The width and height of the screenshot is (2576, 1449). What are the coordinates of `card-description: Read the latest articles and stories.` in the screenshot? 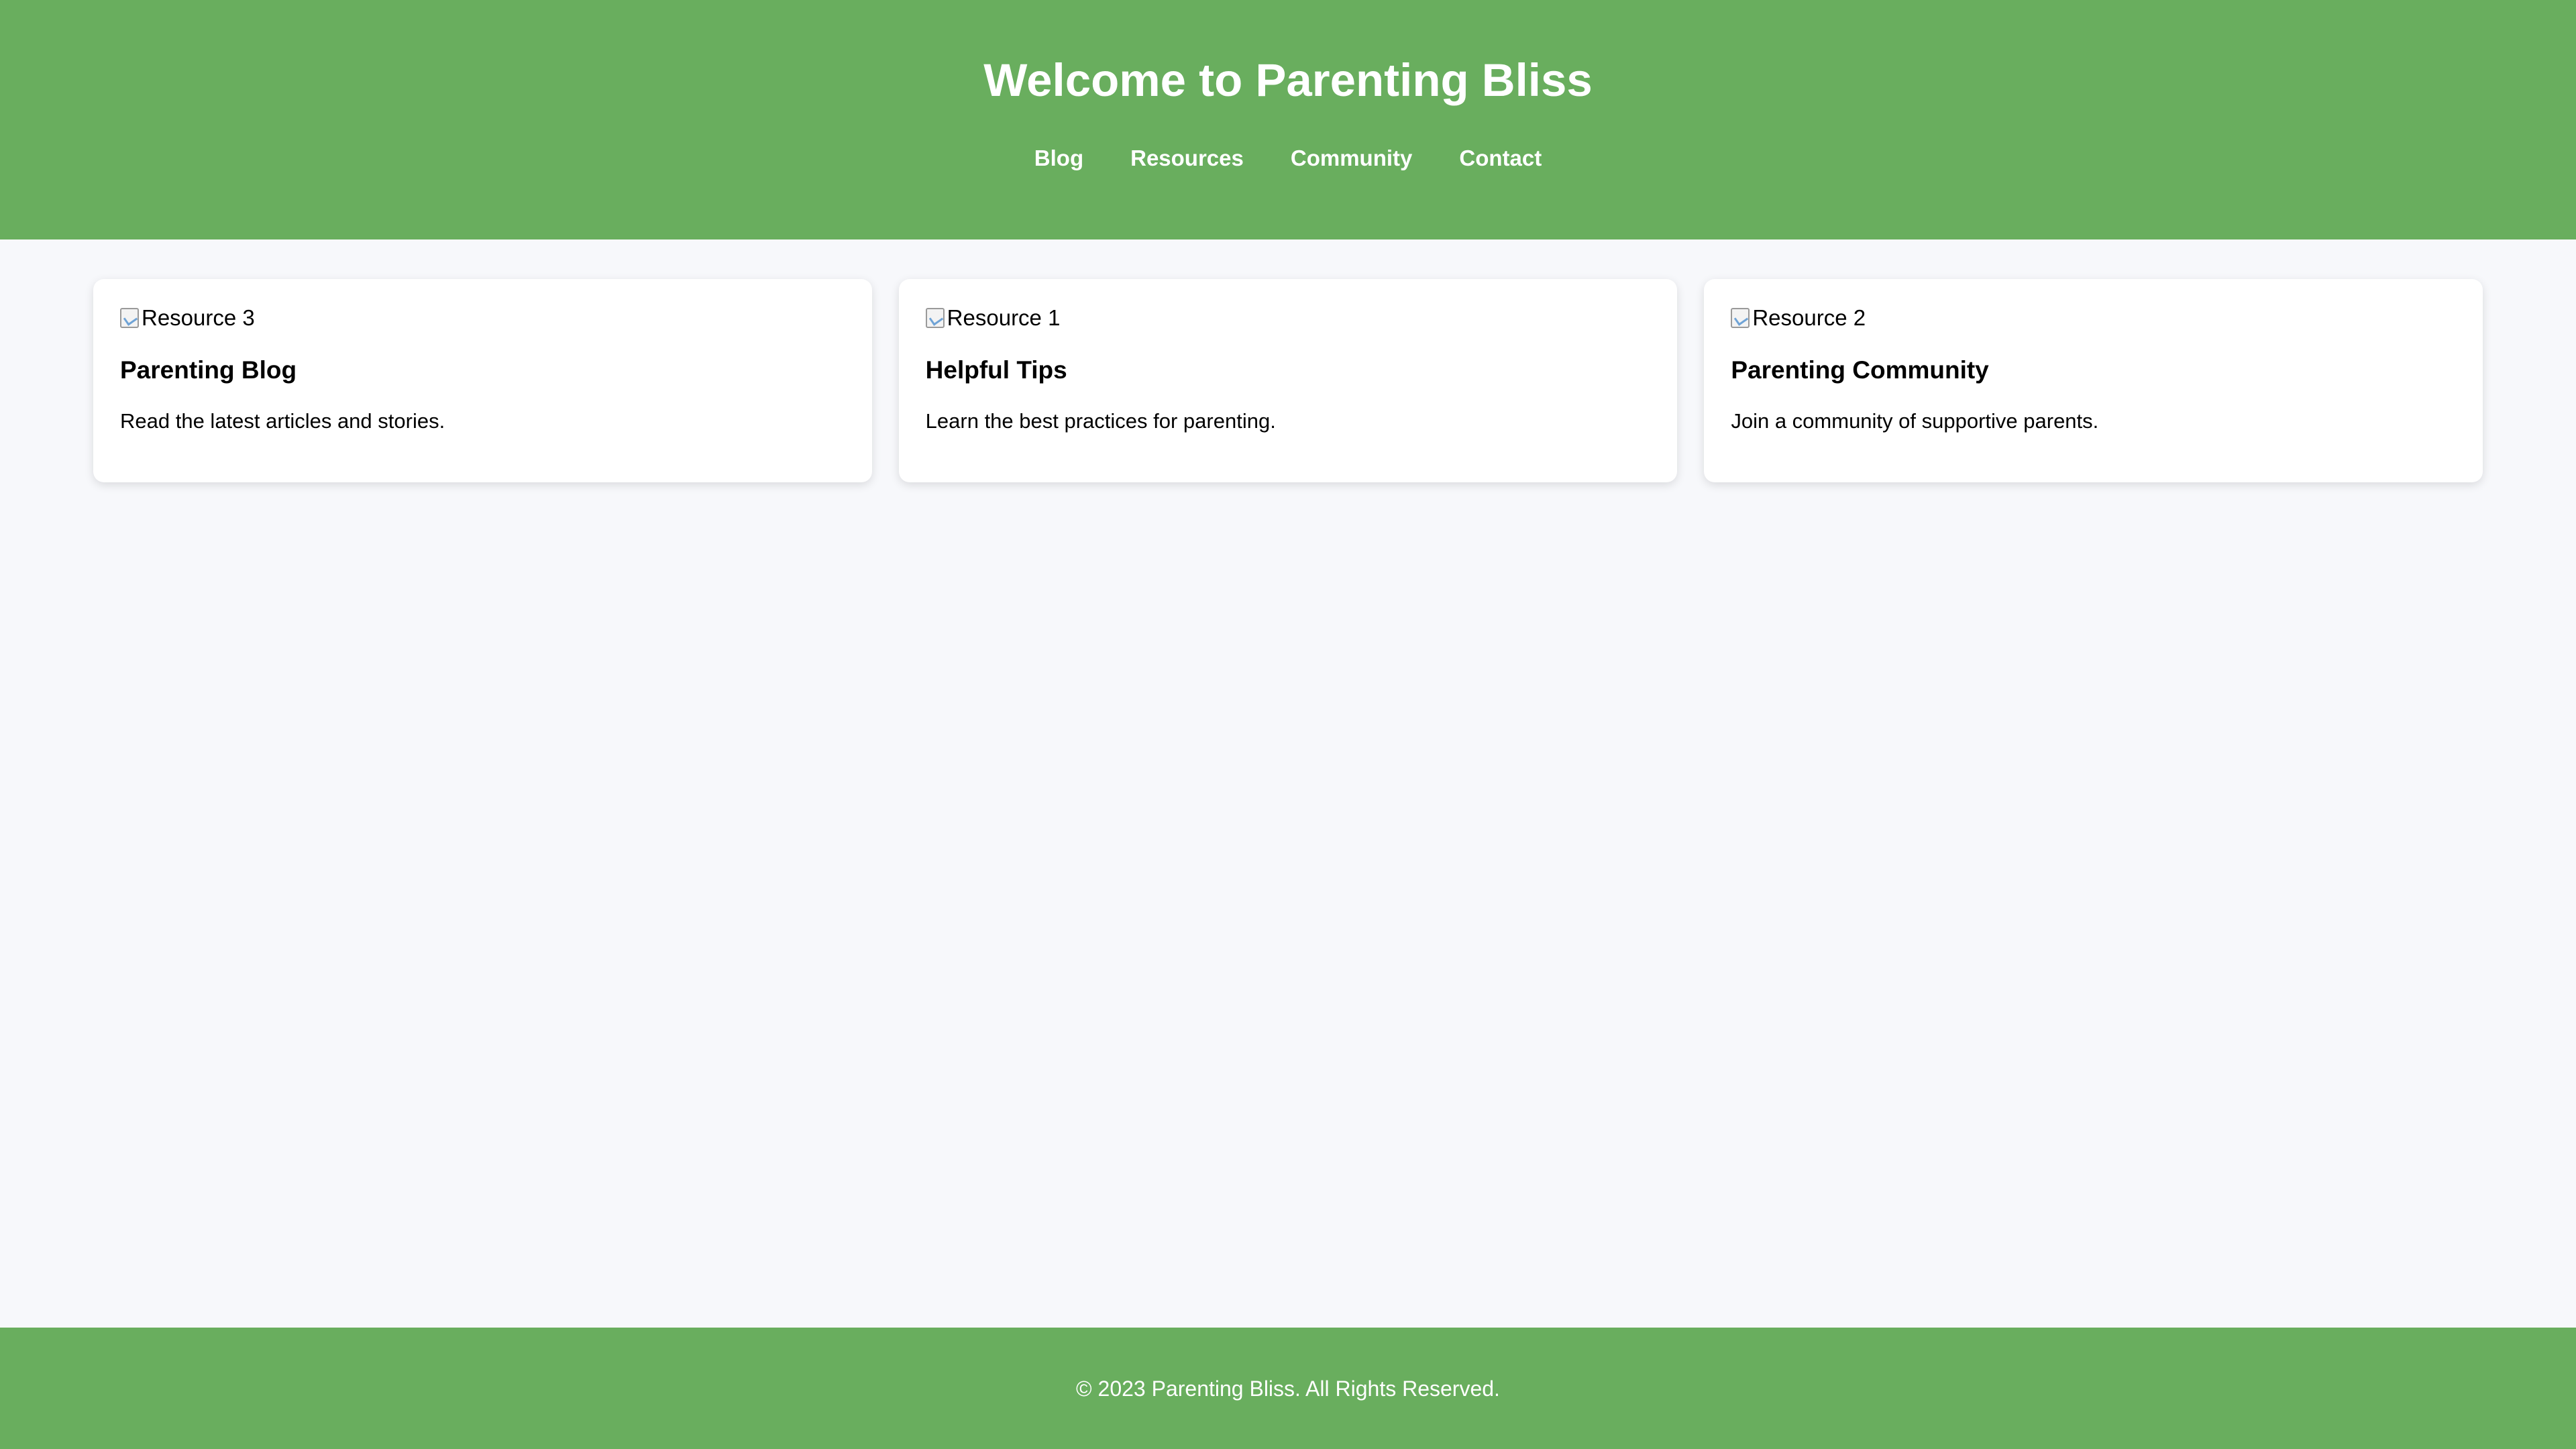 It's located at (282, 421).